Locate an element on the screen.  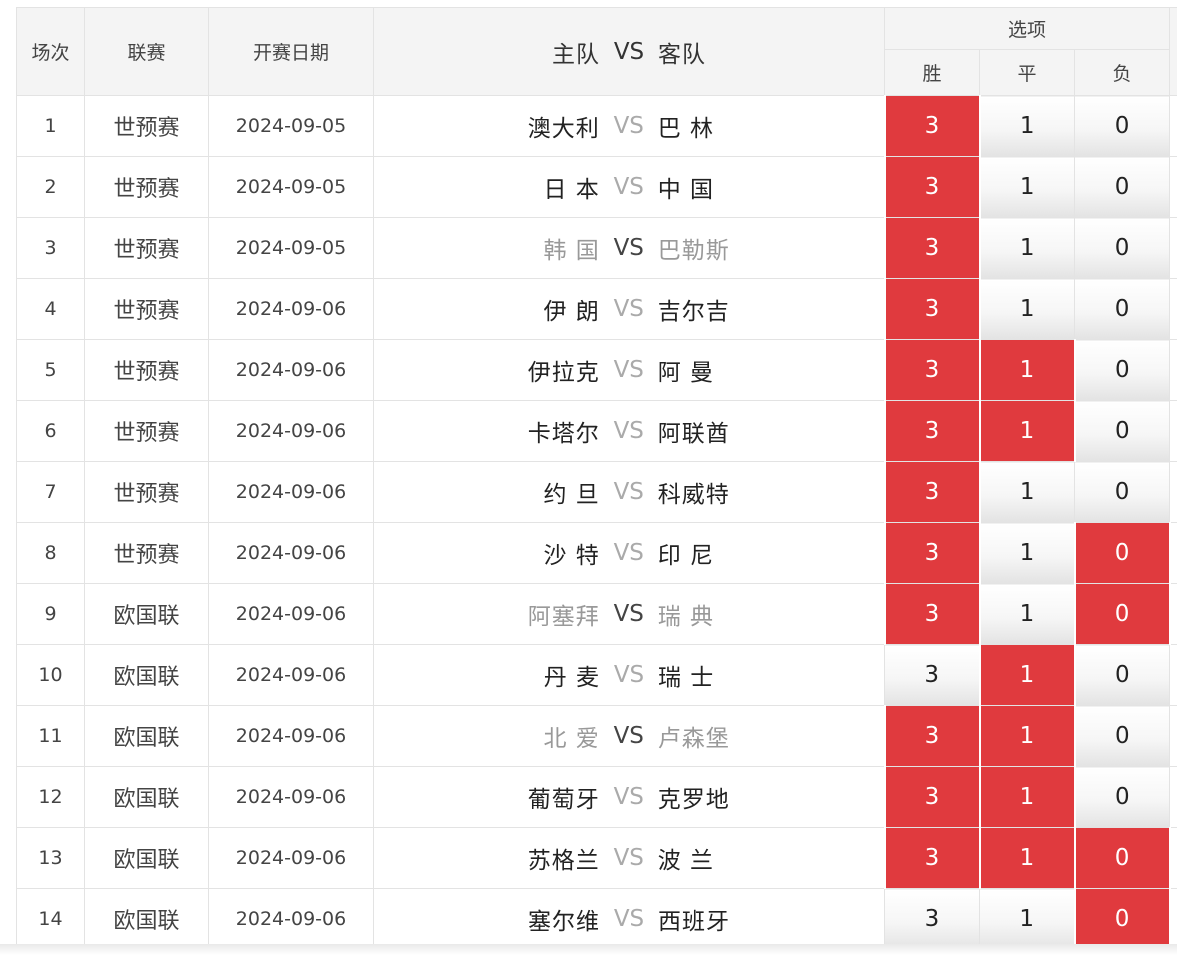
header-date: 开赛日期 is located at coordinates (291, 51).